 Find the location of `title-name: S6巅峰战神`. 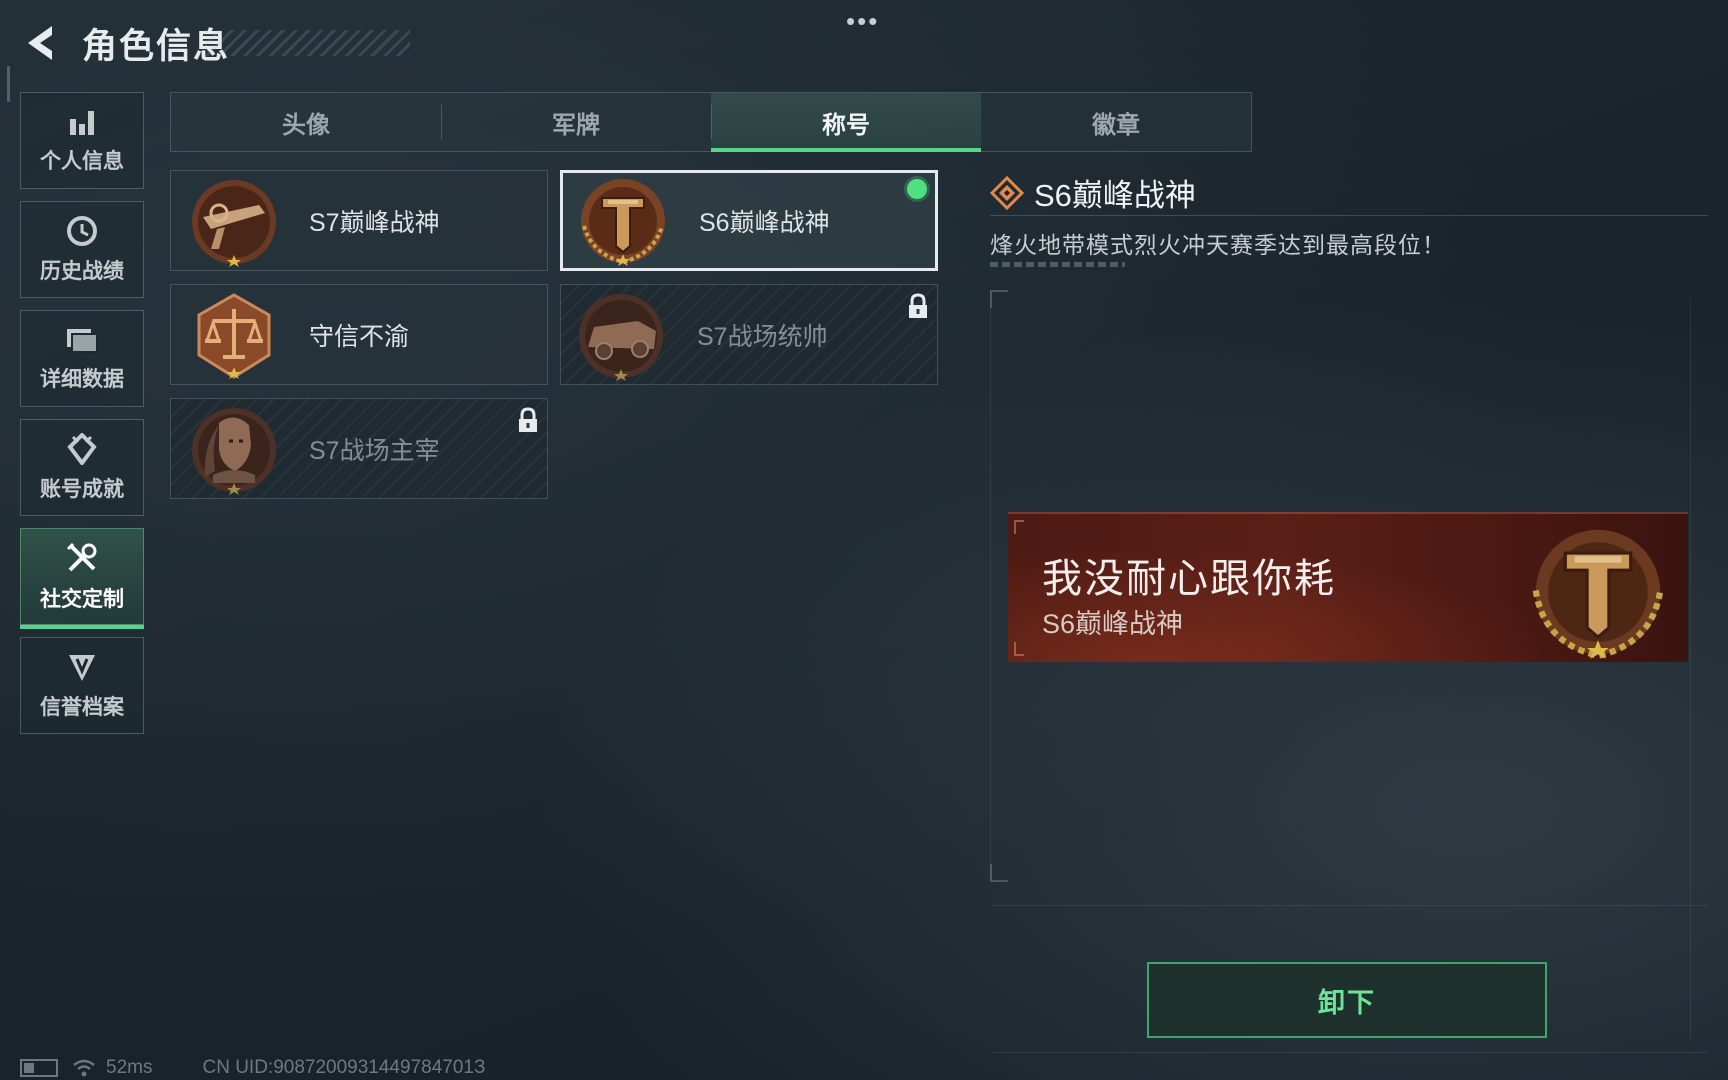

title-name: S6巅峰战神 is located at coordinates (764, 222).